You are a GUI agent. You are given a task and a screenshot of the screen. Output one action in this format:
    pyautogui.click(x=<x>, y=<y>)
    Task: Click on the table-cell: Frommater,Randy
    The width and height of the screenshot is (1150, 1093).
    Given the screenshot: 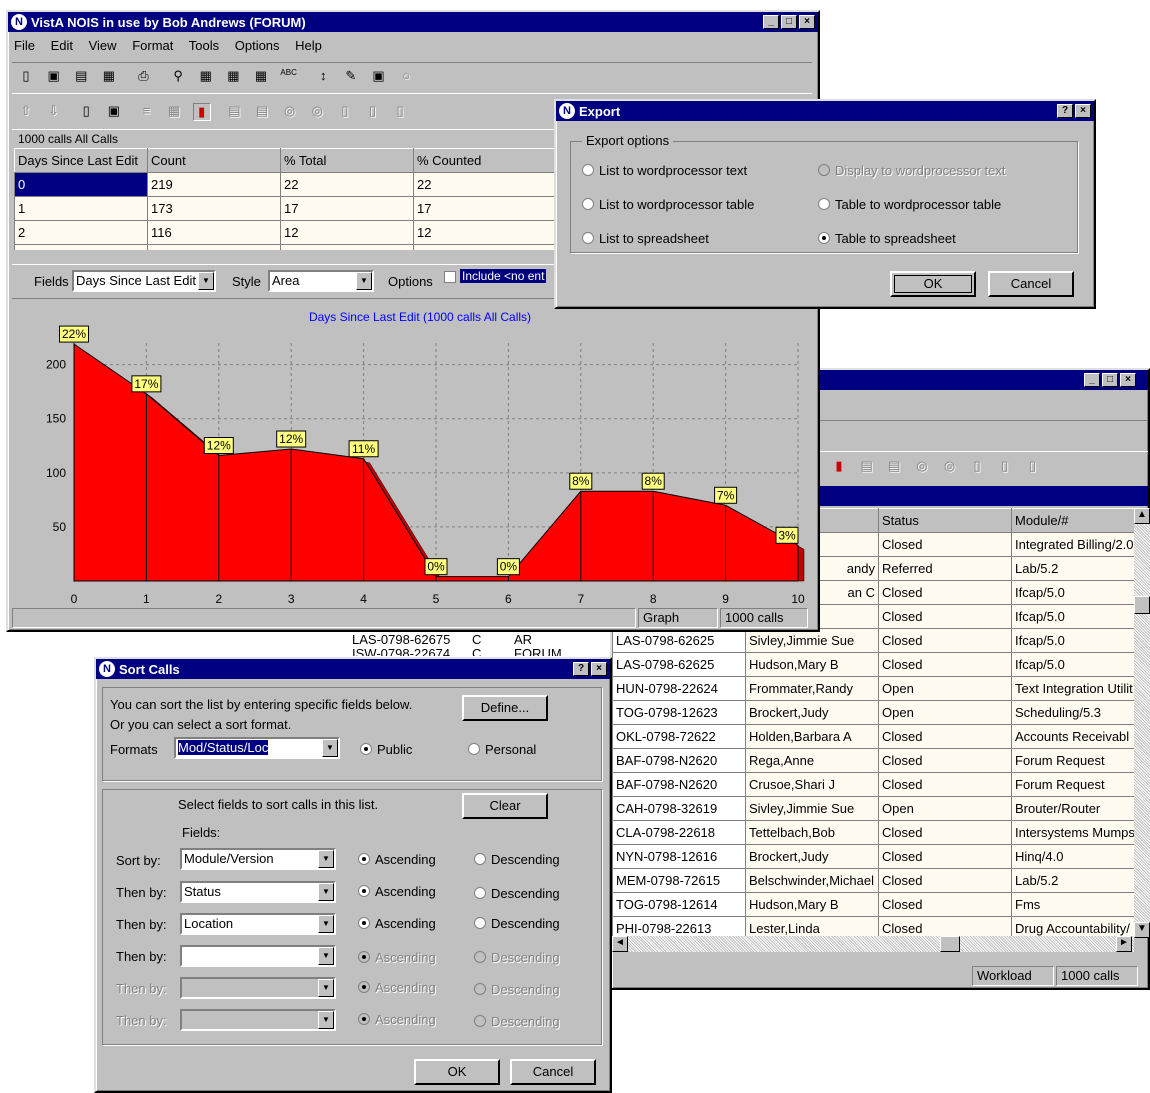 What is the action you would take?
    pyautogui.click(x=812, y=688)
    